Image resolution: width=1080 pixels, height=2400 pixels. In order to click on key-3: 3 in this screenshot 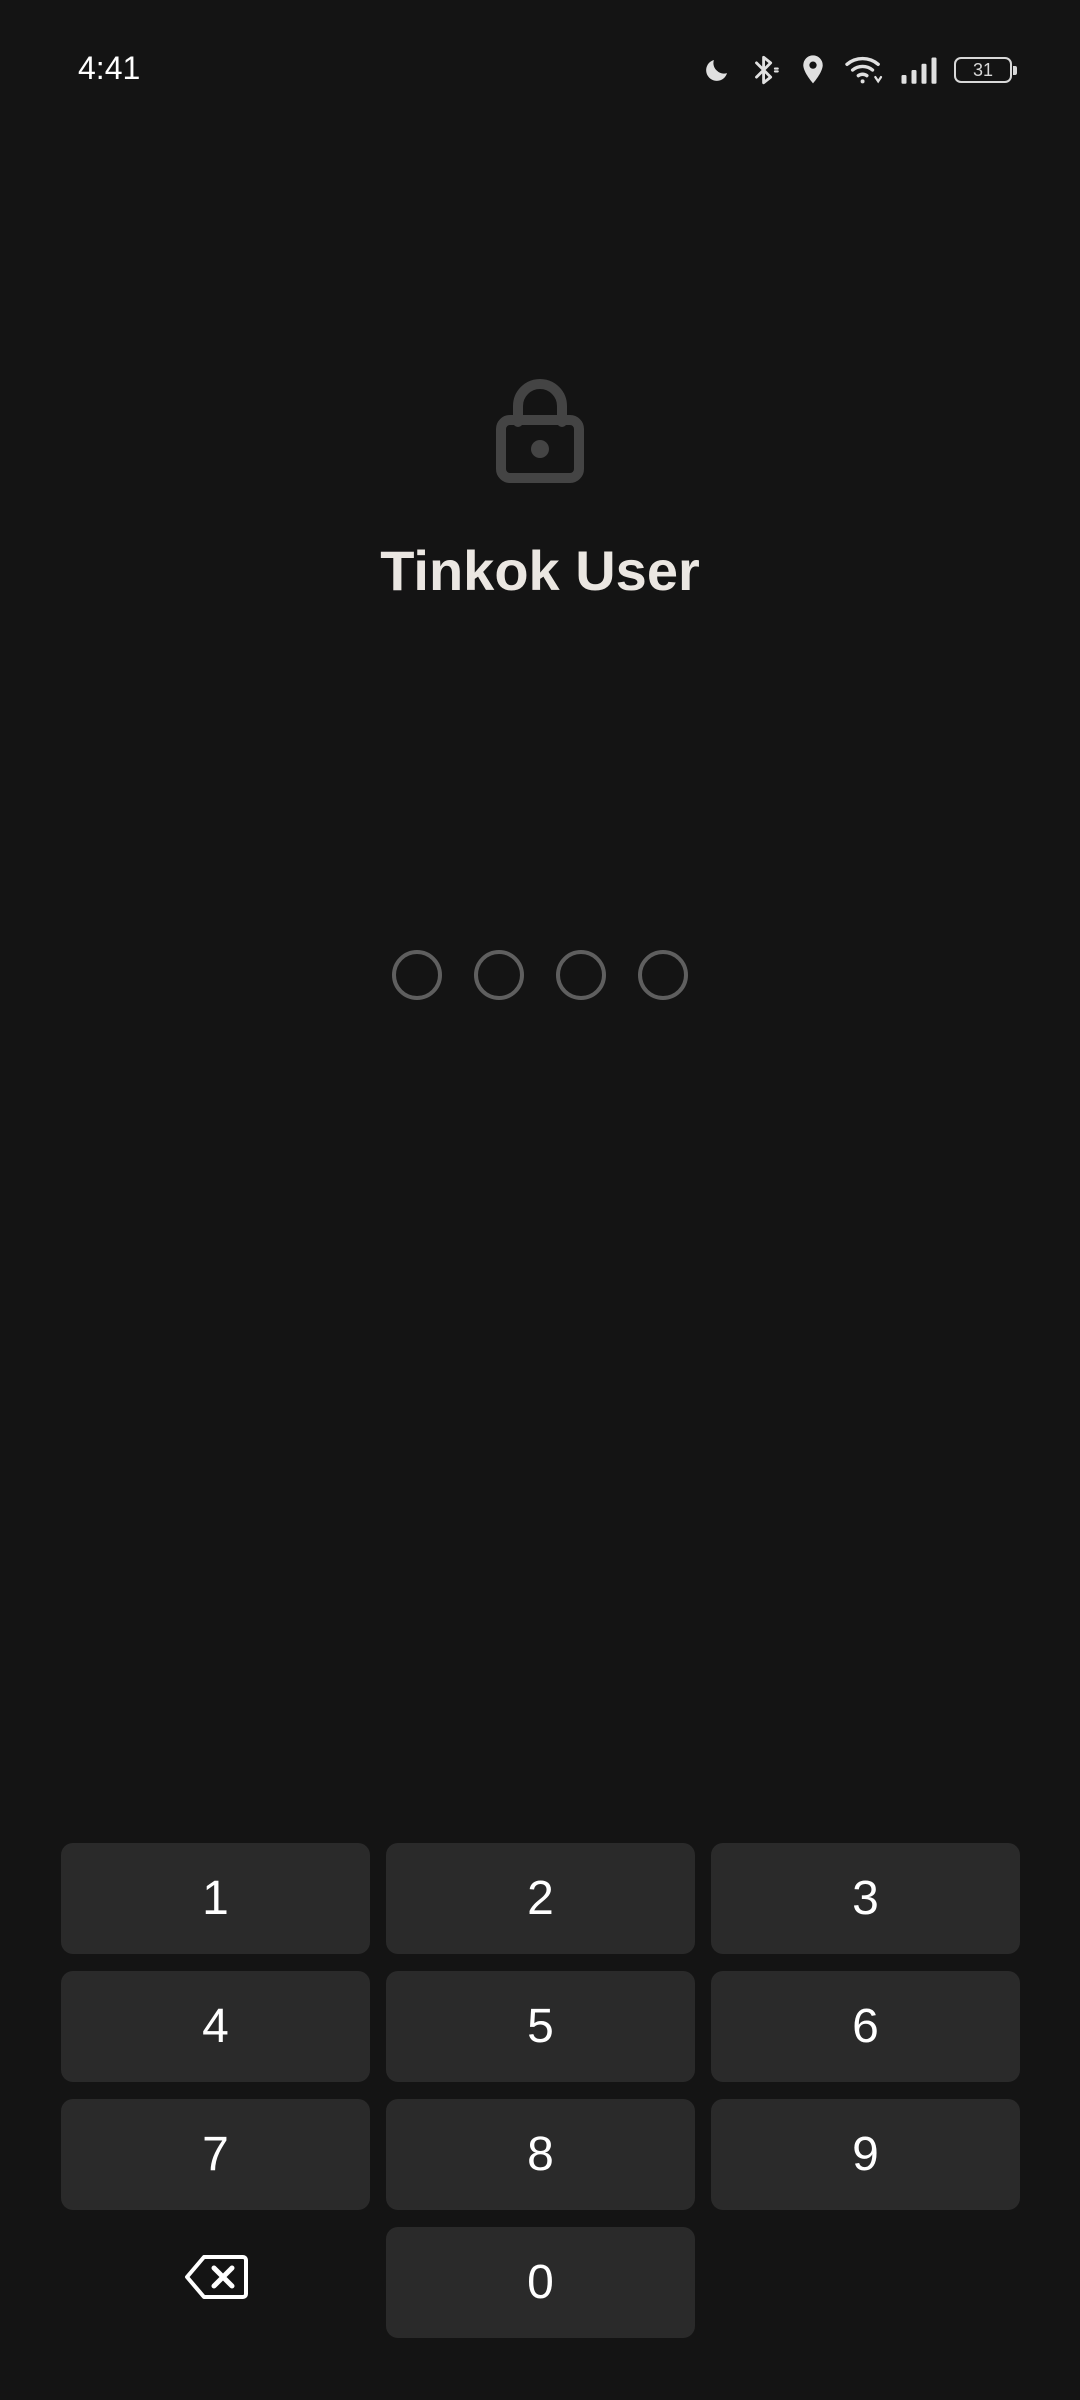, I will do `click(865, 1898)`.